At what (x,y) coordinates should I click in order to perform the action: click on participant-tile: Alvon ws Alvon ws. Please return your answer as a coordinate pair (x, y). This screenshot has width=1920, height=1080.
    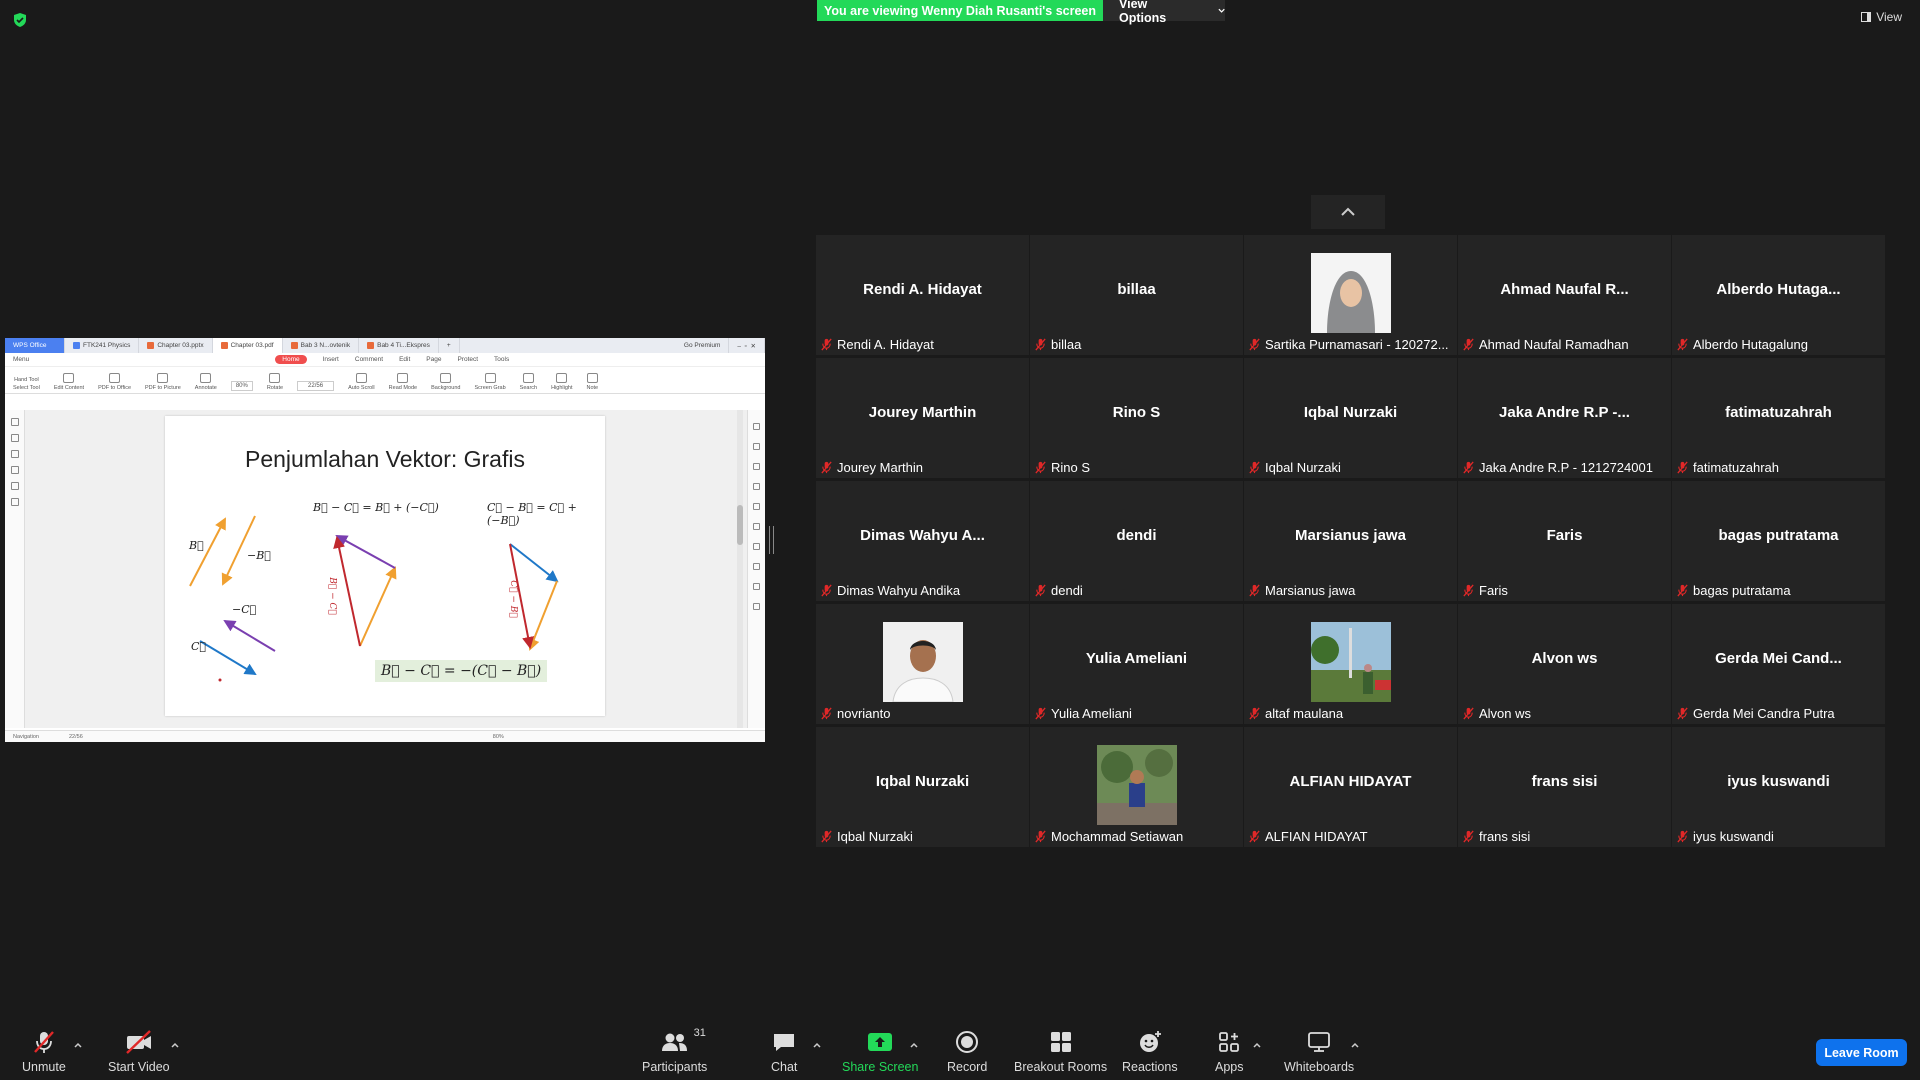
    Looking at the image, I should click on (1564, 664).